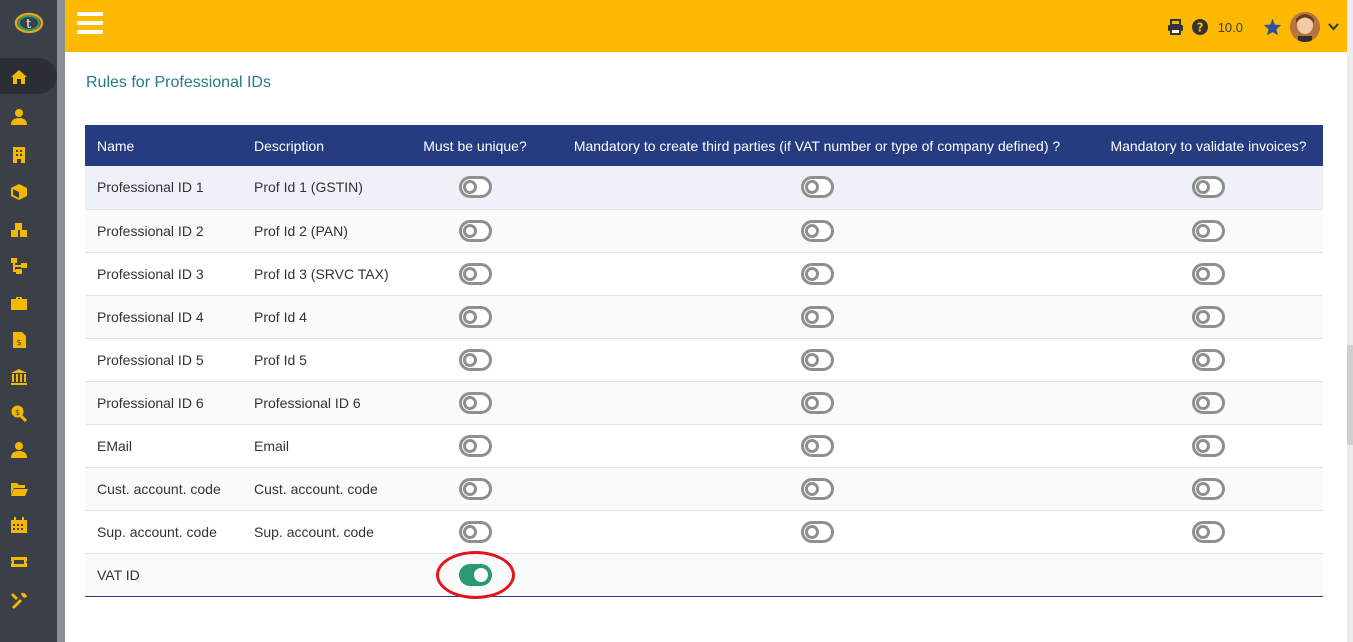  I want to click on sidebar-item-calendar, so click(19, 525).